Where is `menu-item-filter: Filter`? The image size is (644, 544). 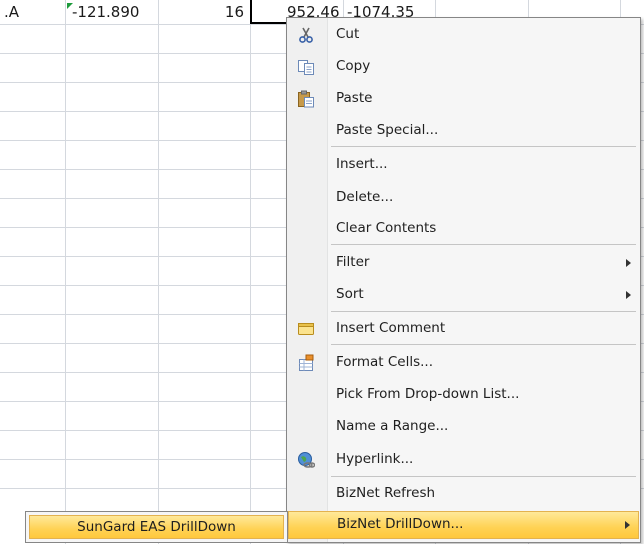 menu-item-filter: Filter is located at coordinates (463, 263).